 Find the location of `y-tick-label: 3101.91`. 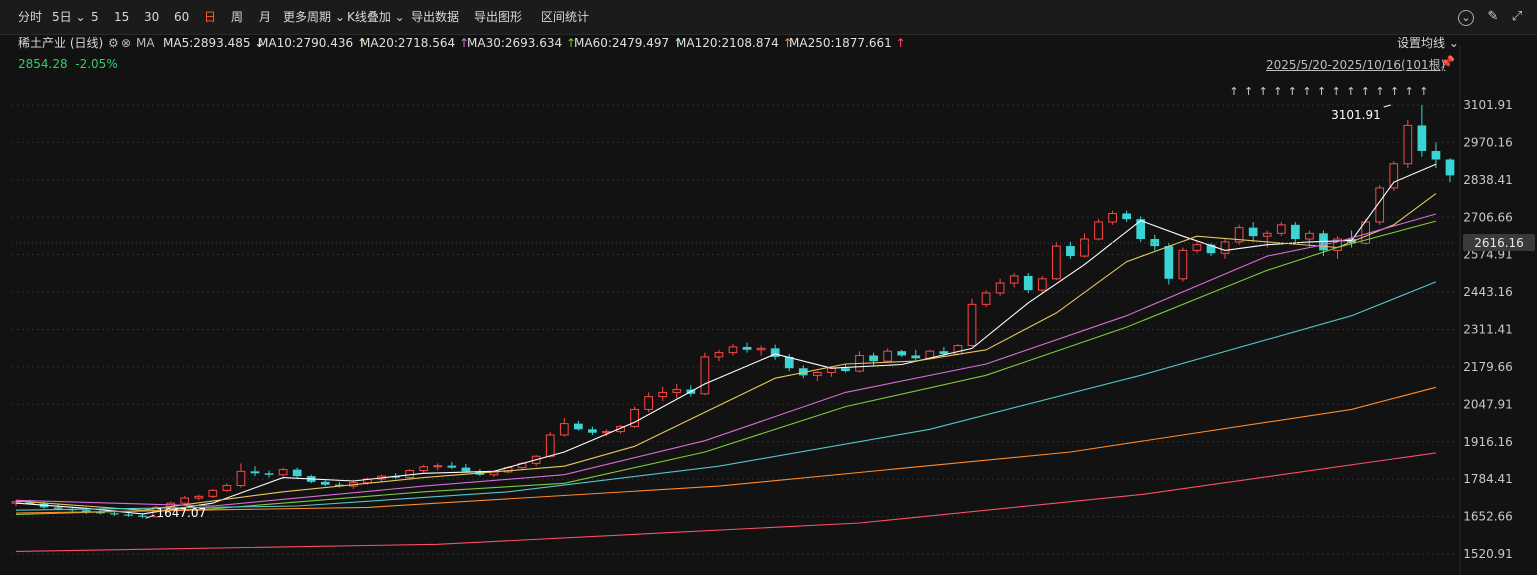

y-tick-label: 3101.91 is located at coordinates (1488, 105).